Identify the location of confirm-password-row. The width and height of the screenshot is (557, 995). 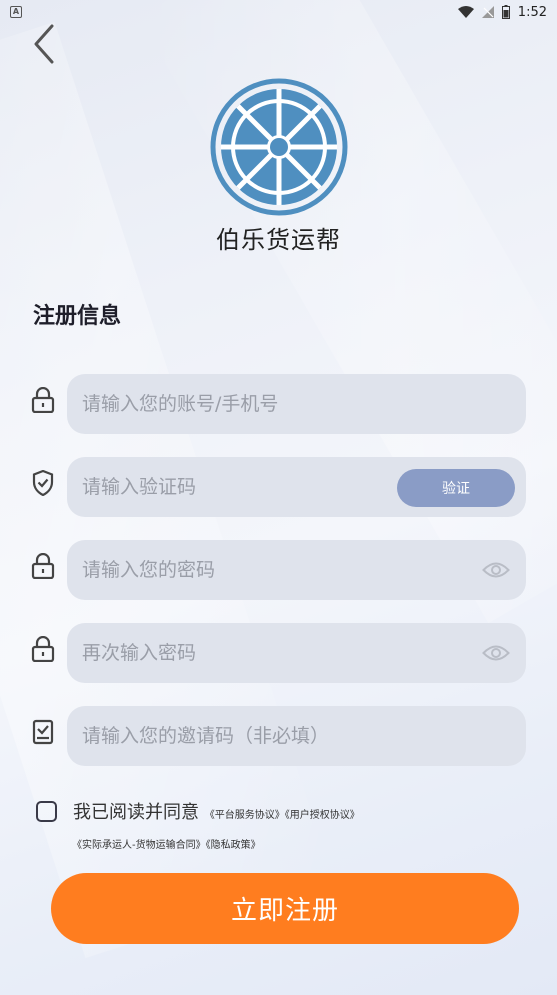
(278, 654).